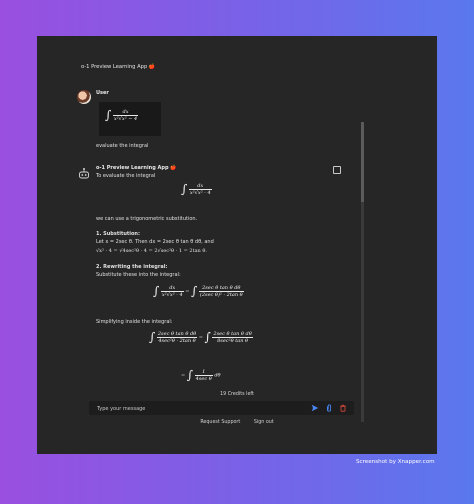 The height and width of the screenshot is (504, 474). What do you see at coordinates (134, 322) in the screenshot?
I see `simplify-text: Simplifying inside the integral:` at bounding box center [134, 322].